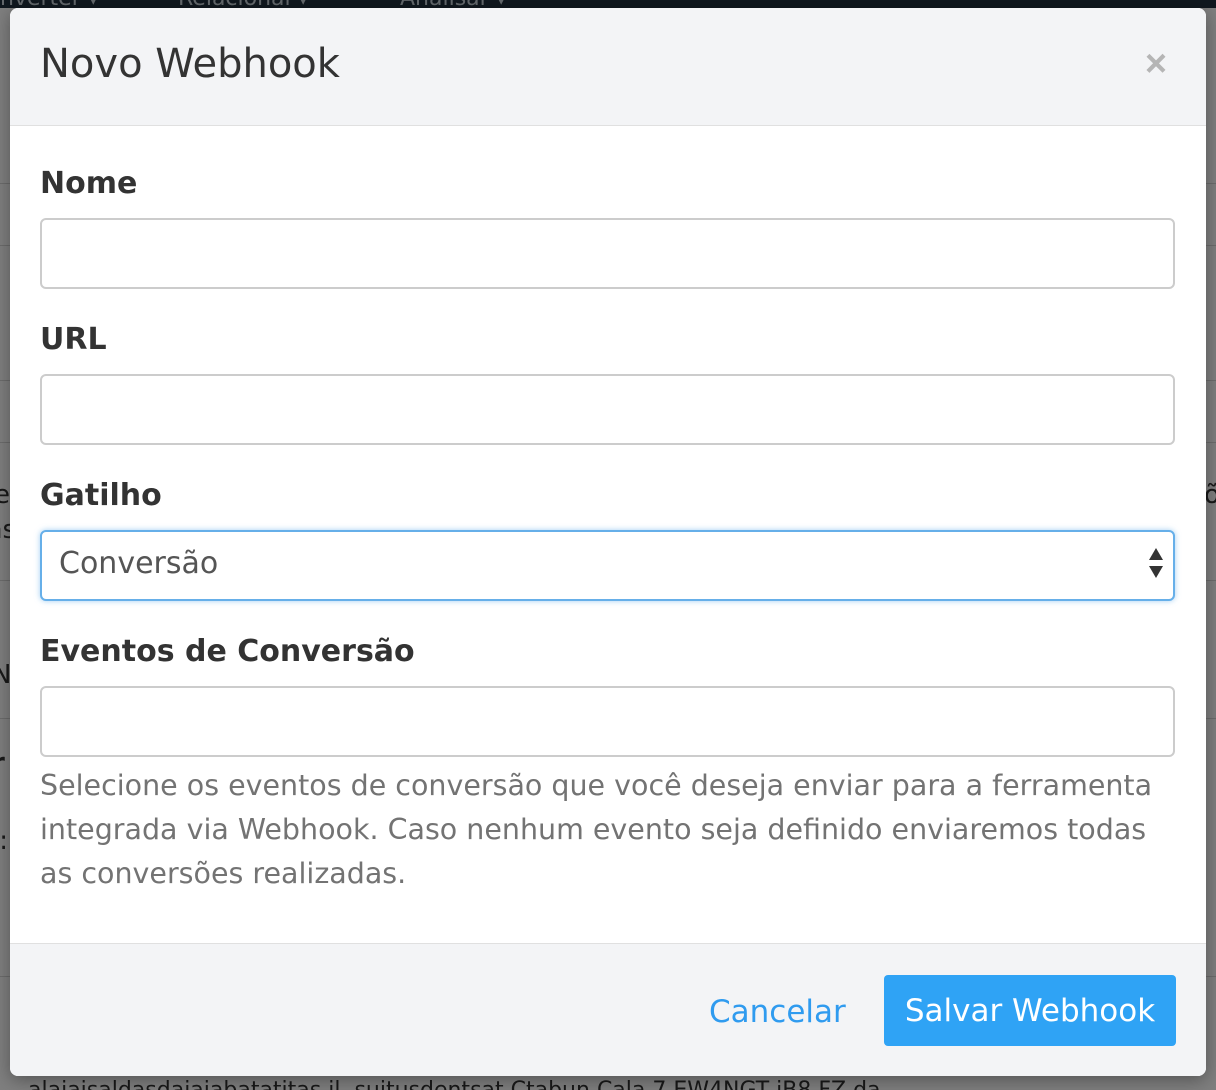  Describe the element at coordinates (1156, 566) in the screenshot. I see `select-arrows-icon` at that location.